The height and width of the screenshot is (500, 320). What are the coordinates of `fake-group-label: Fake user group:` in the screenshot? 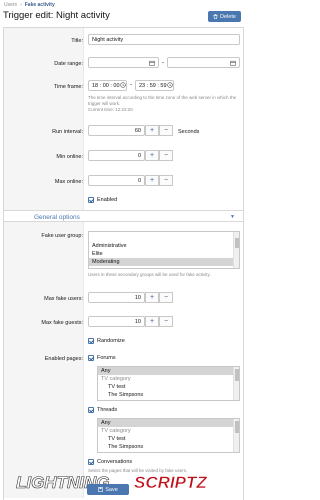 It's located at (62, 236).